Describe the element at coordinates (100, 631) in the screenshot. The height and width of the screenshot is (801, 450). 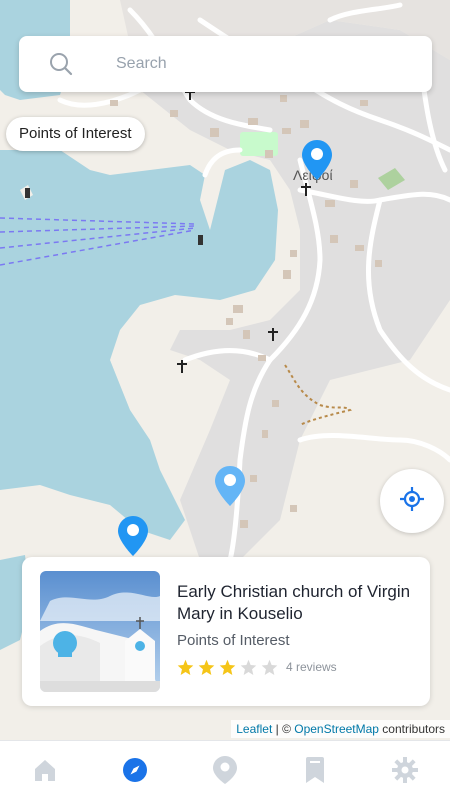
I see `church-photo` at that location.